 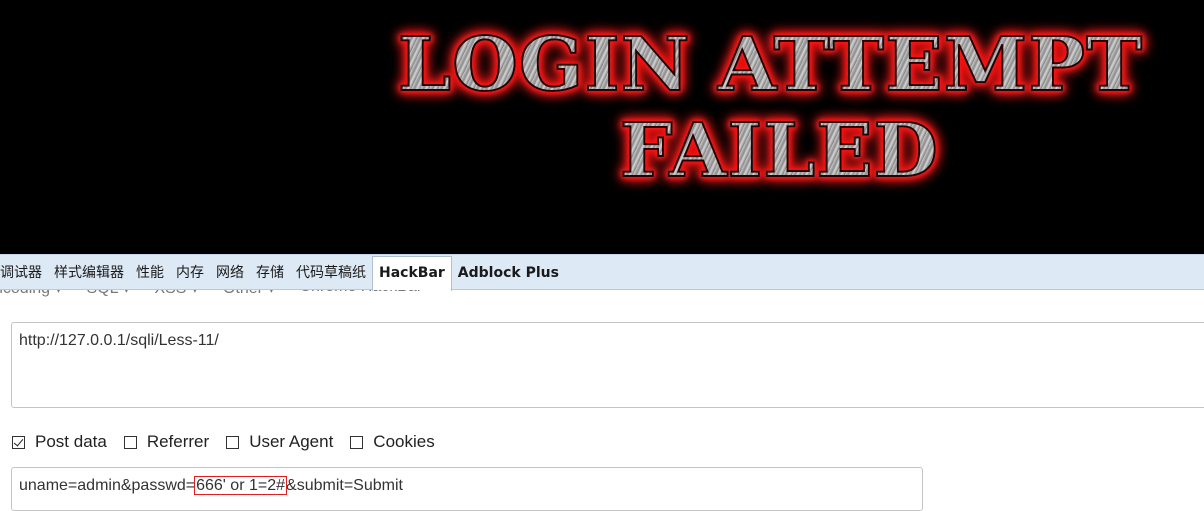 I want to click on user-agent-label: User Agent, so click(x=291, y=441).